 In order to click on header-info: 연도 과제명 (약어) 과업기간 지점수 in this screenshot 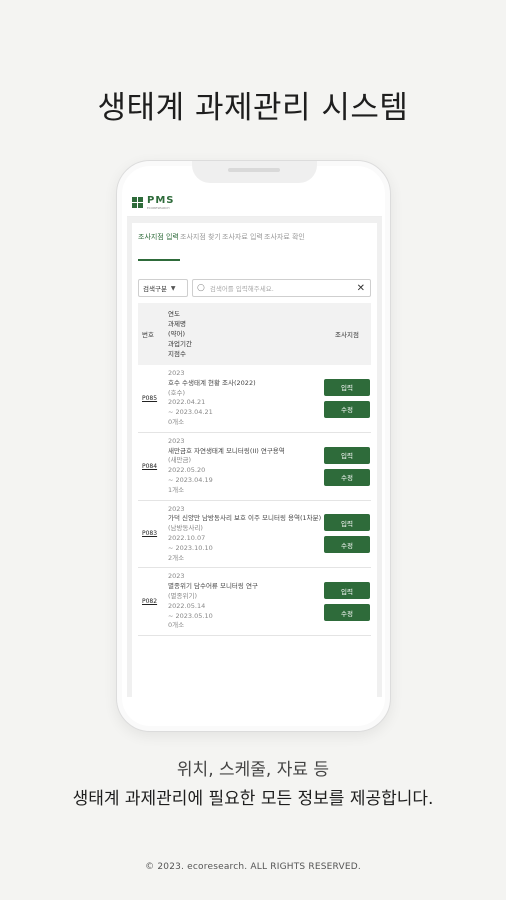, I will do `click(245, 334)`.